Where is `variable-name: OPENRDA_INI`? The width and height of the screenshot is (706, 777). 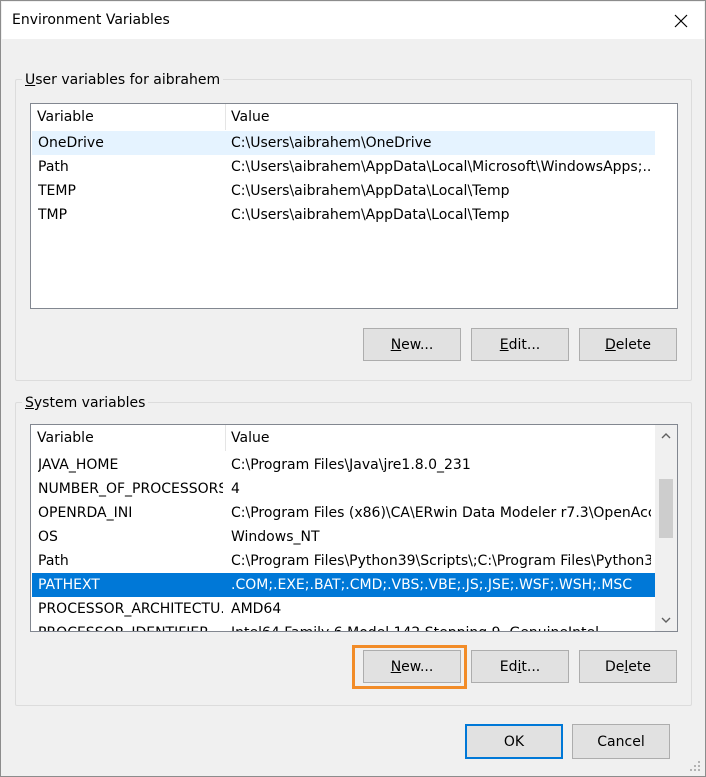
variable-name: OPENRDA_INI is located at coordinates (85, 513).